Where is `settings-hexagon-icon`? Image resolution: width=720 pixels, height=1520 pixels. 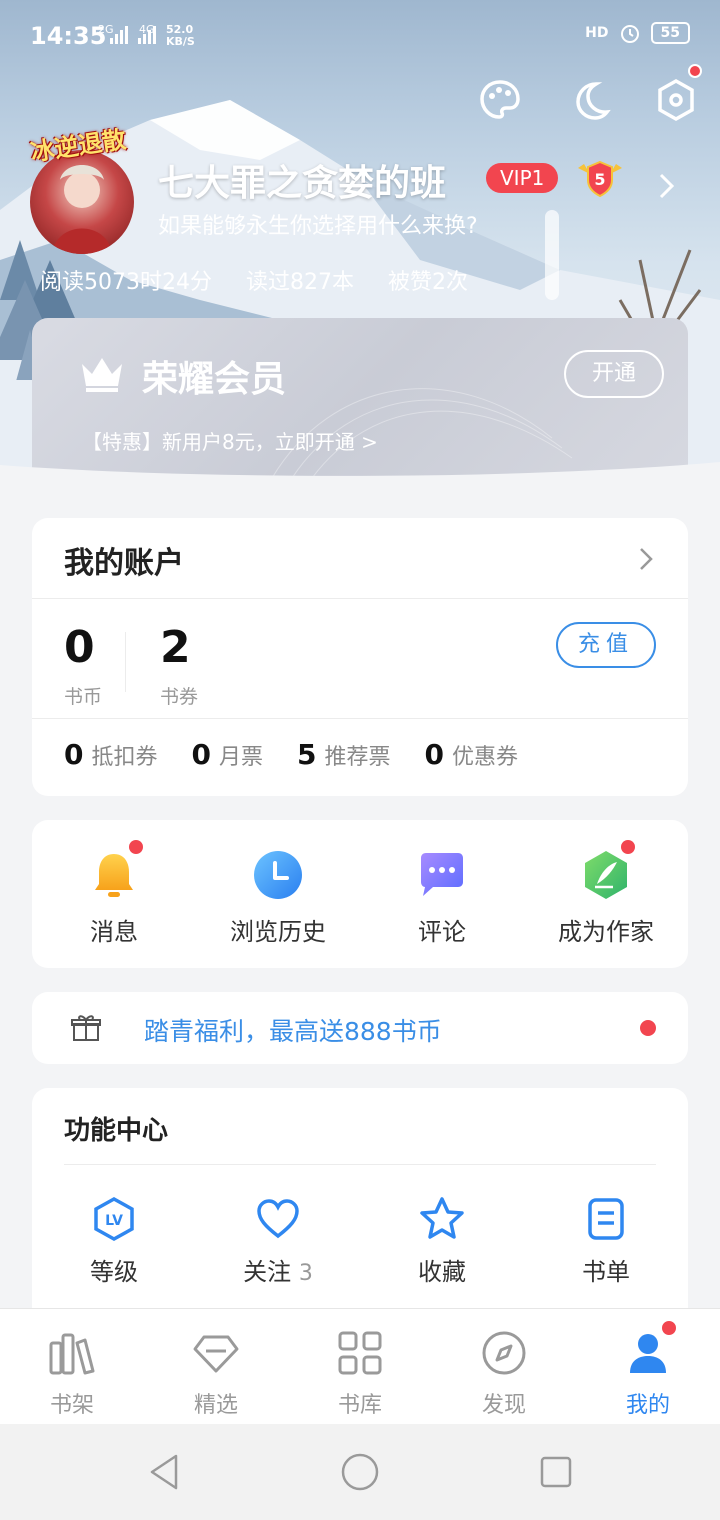
settings-hexagon-icon is located at coordinates (676, 100).